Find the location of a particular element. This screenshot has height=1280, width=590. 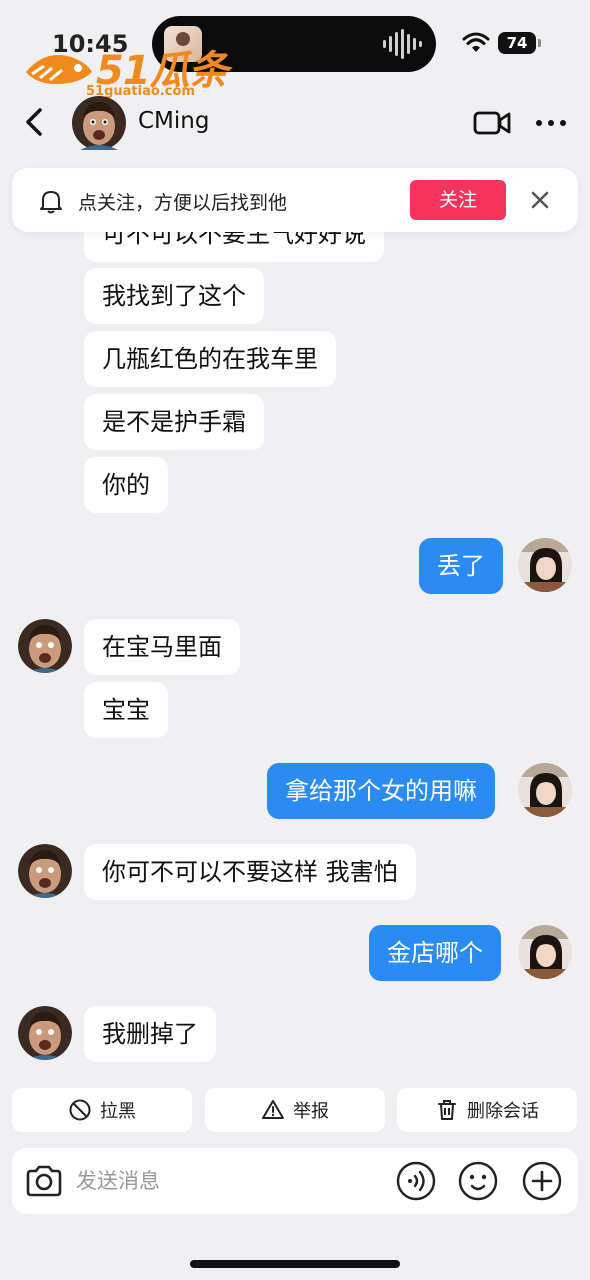

message-bubble-incoming: 几瓶红色的在我车里 is located at coordinates (210, 359).